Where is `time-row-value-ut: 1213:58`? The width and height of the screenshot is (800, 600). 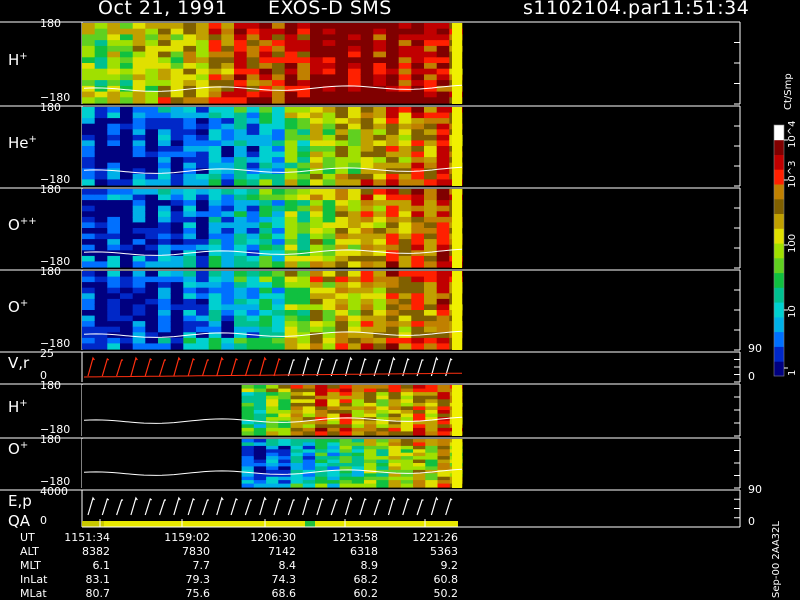
time-row-value-ut: 1213:58 is located at coordinates (355, 537).